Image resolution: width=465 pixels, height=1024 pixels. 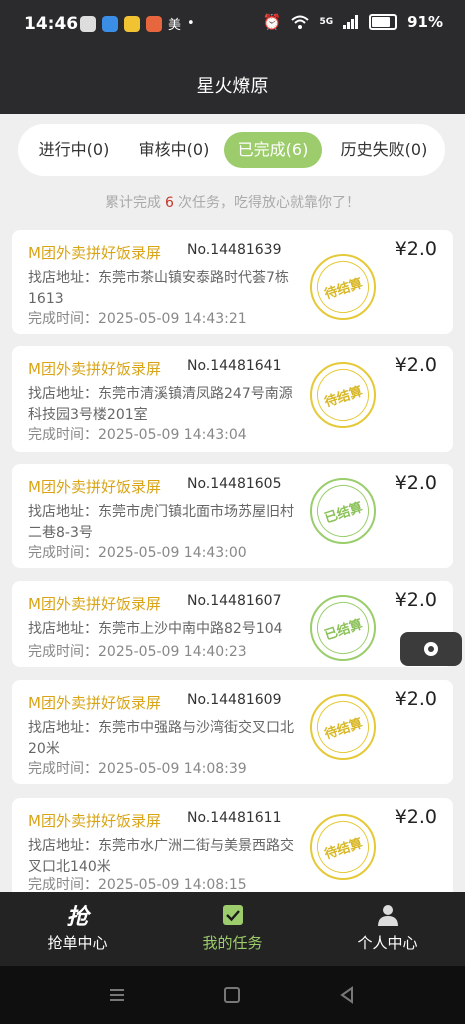 What do you see at coordinates (137, 435) in the screenshot?
I see `order-complete-time: 完成时间：2025-05-09 14:43:04` at bounding box center [137, 435].